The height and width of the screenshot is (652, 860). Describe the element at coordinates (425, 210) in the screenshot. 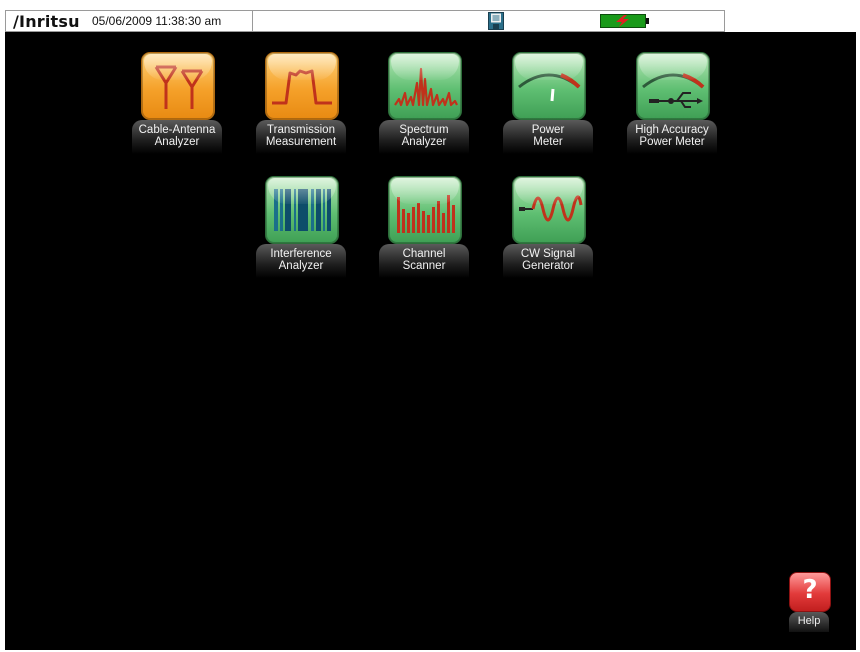

I see `bars-icon` at that location.